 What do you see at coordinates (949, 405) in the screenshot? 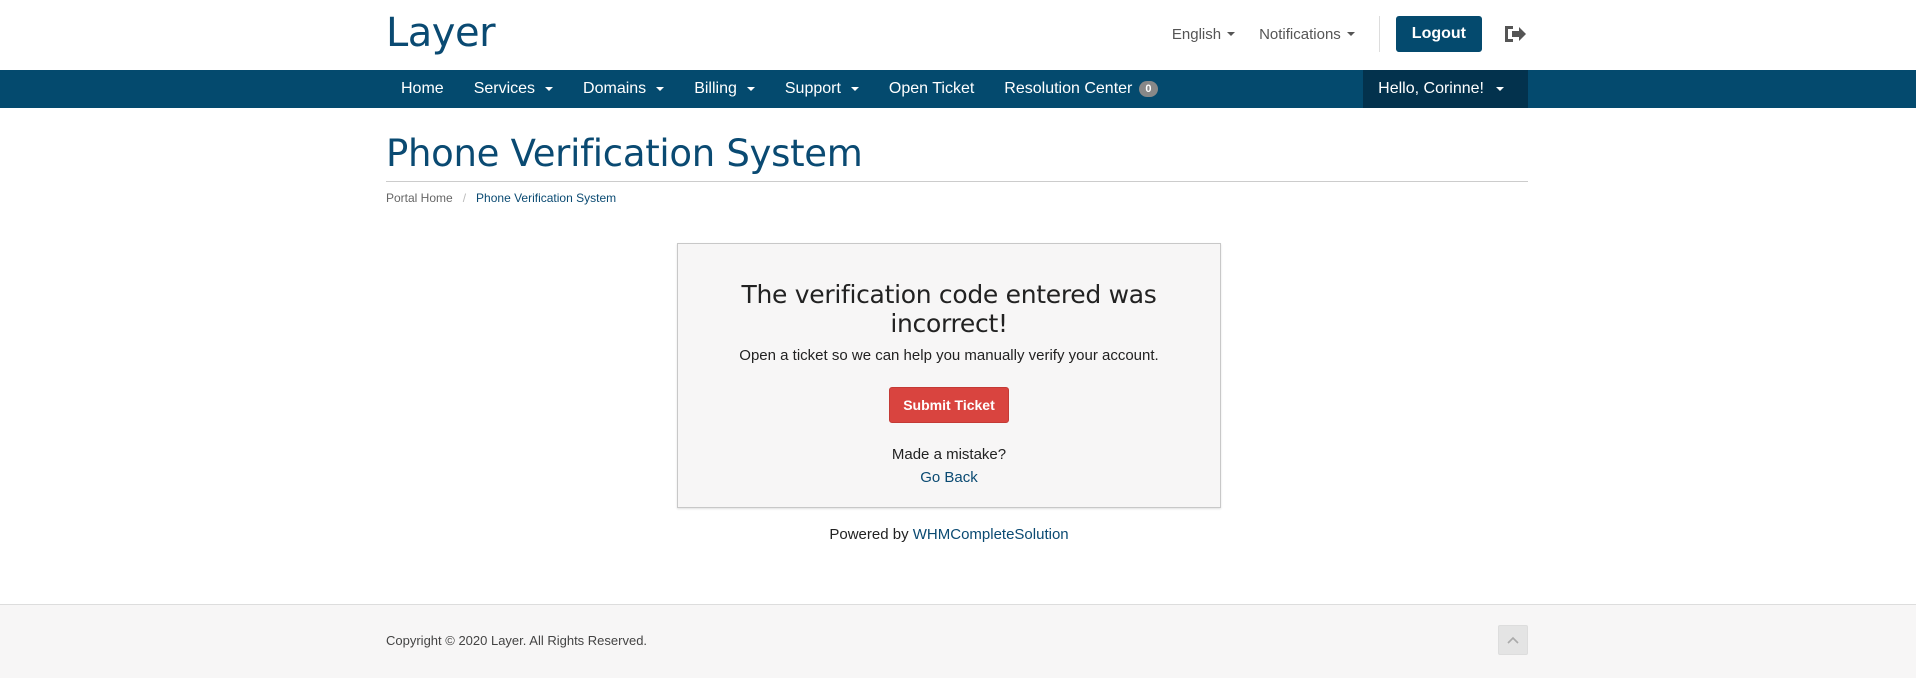
I see `submit-ticket-button: Submit Ticket` at bounding box center [949, 405].